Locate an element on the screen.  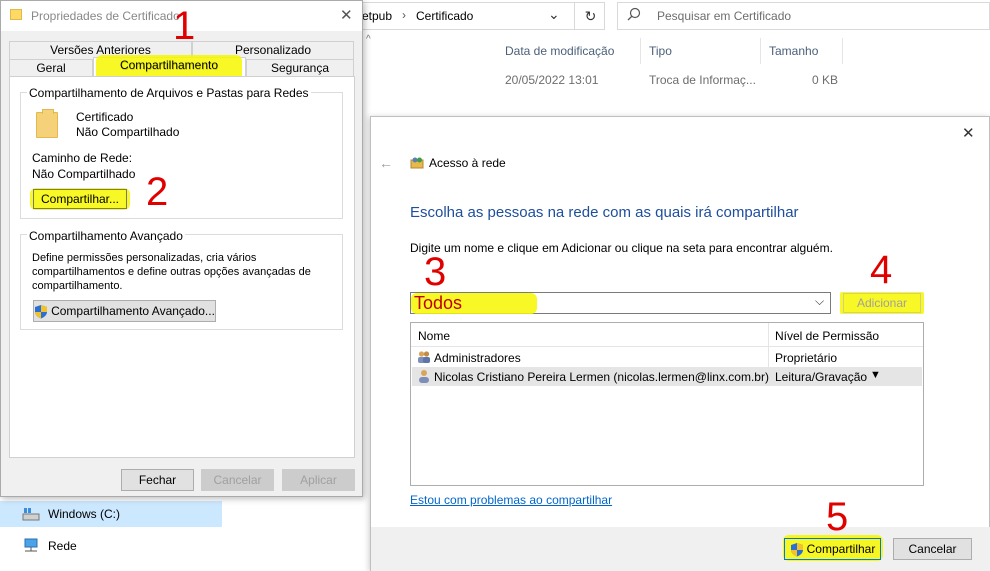
column-date: Data de modificação is located at coordinates (559, 51).